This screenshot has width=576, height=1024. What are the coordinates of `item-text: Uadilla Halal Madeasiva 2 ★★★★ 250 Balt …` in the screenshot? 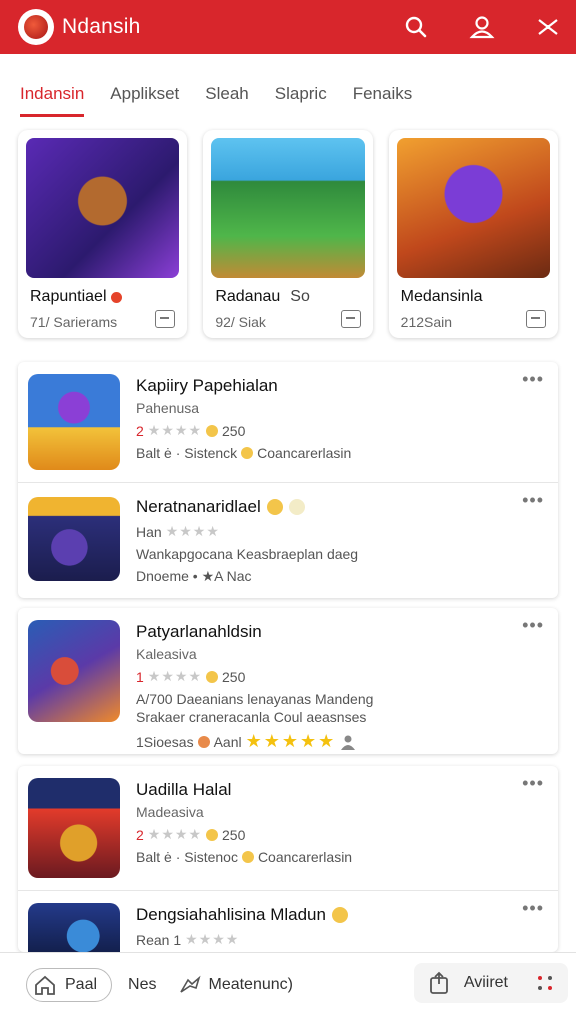 It's located at (342, 828).